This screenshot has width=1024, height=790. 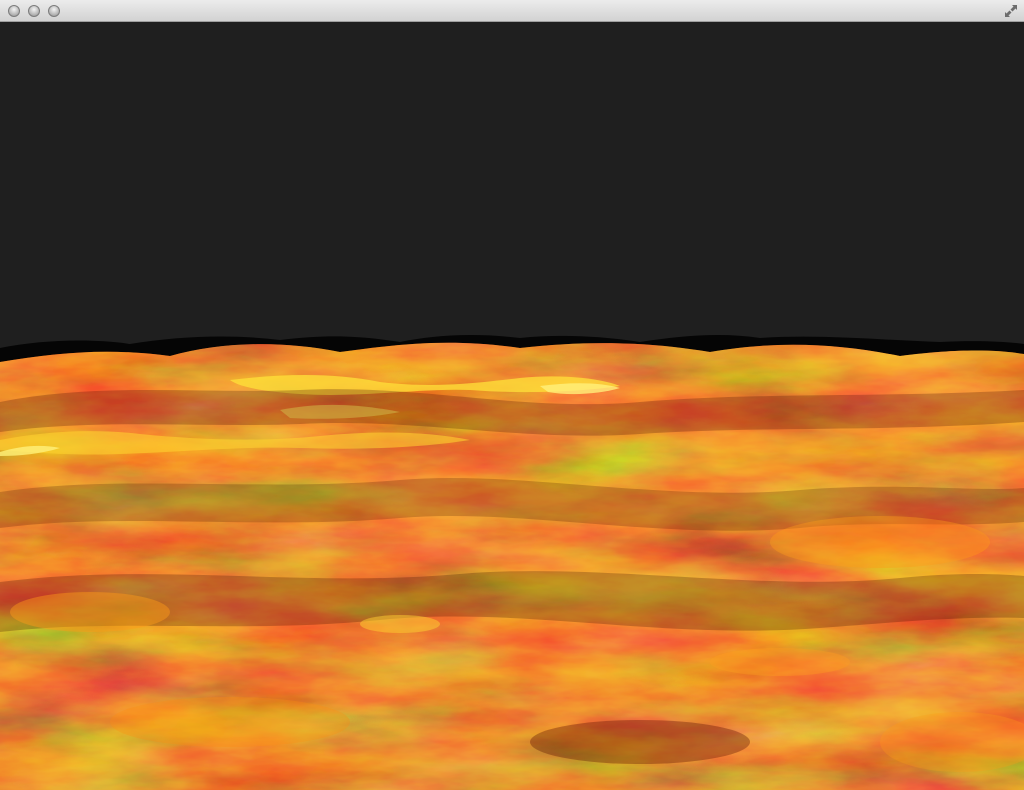 What do you see at coordinates (54, 11) in the screenshot?
I see `zoom-button` at bounding box center [54, 11].